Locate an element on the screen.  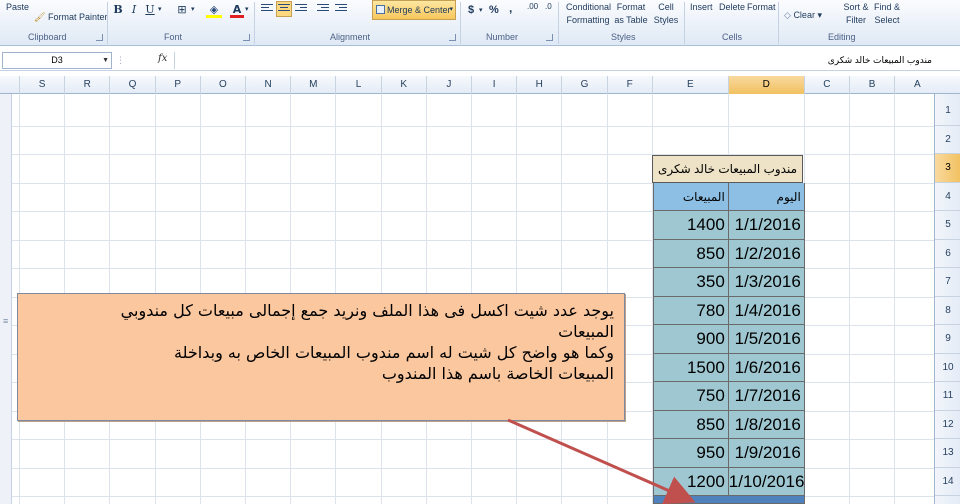
clear-button: ◇ Clear ▾ is located at coordinates (803, 15).